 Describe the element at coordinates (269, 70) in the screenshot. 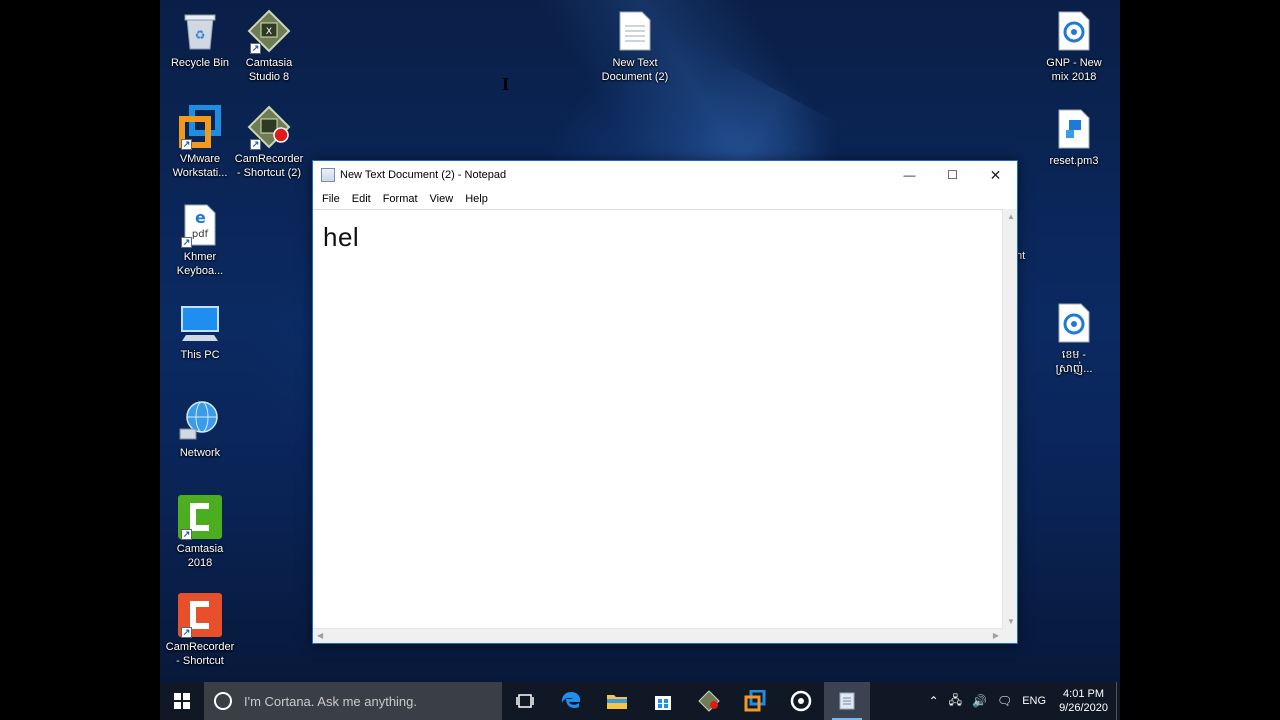

I see `desktop-icon-label: Camtasia Studio 8` at that location.